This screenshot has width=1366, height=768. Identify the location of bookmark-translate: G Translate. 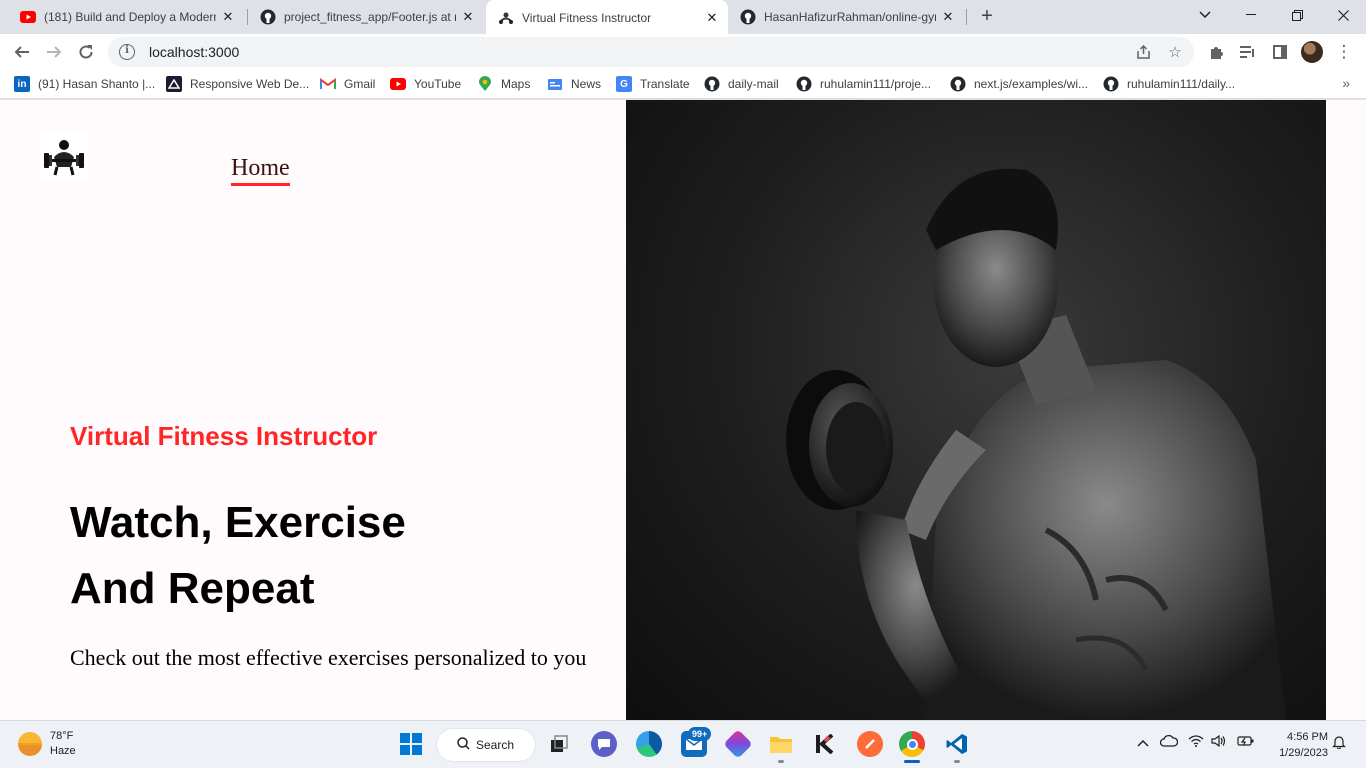
(653, 84).